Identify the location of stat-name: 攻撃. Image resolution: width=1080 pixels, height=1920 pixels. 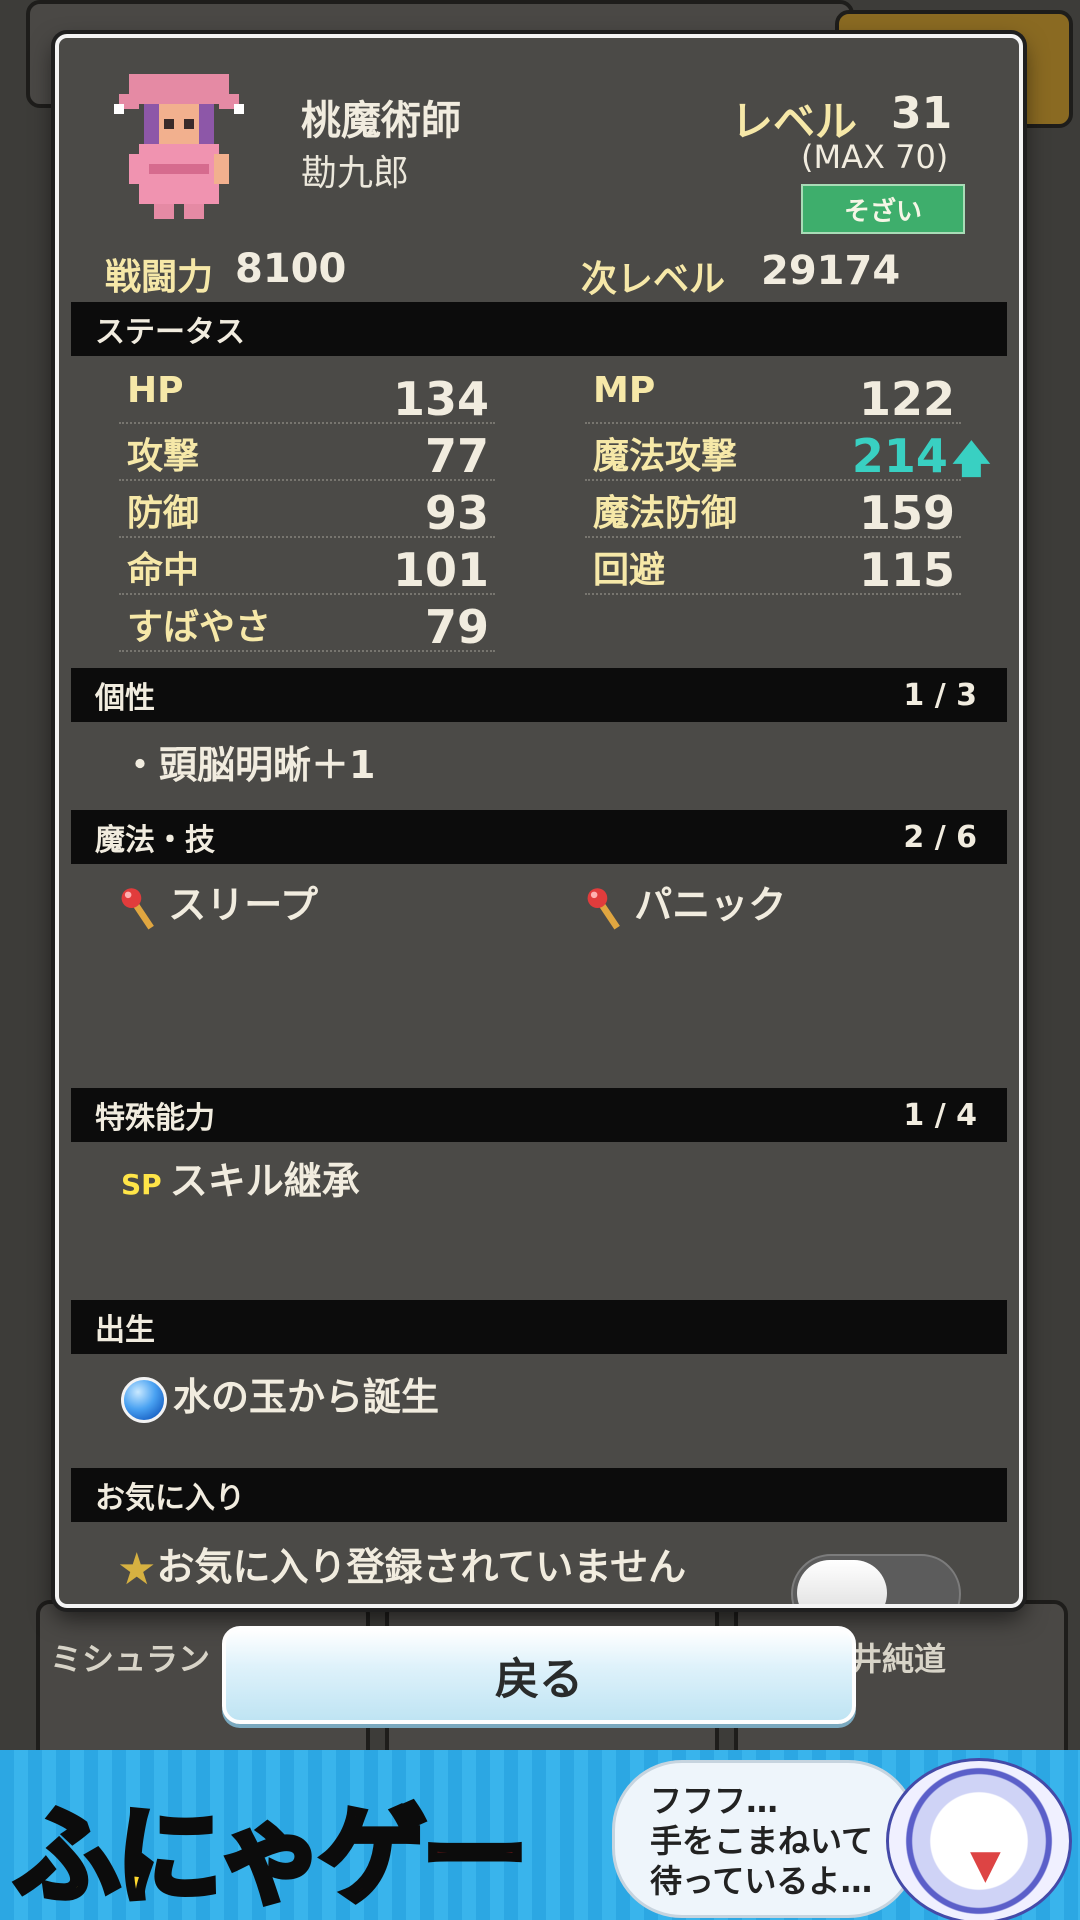
(163, 456).